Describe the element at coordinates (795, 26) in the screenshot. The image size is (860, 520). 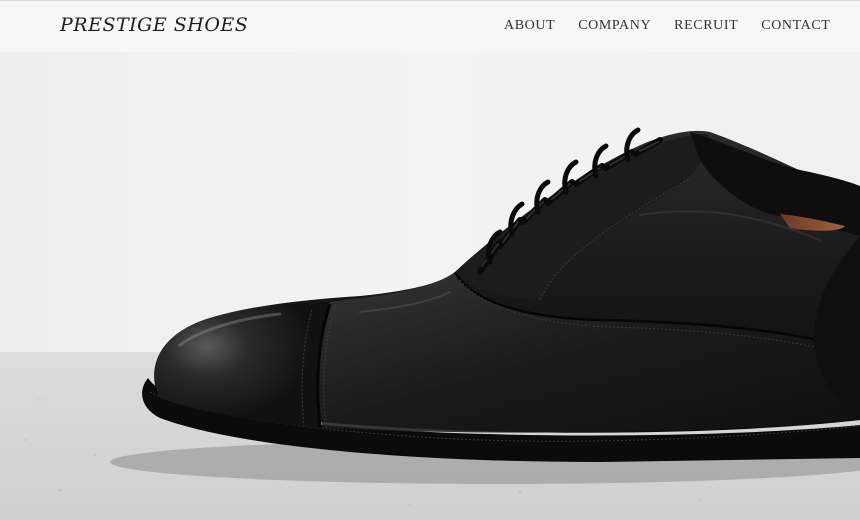
I see `nav-link-contact: CONTACT` at that location.